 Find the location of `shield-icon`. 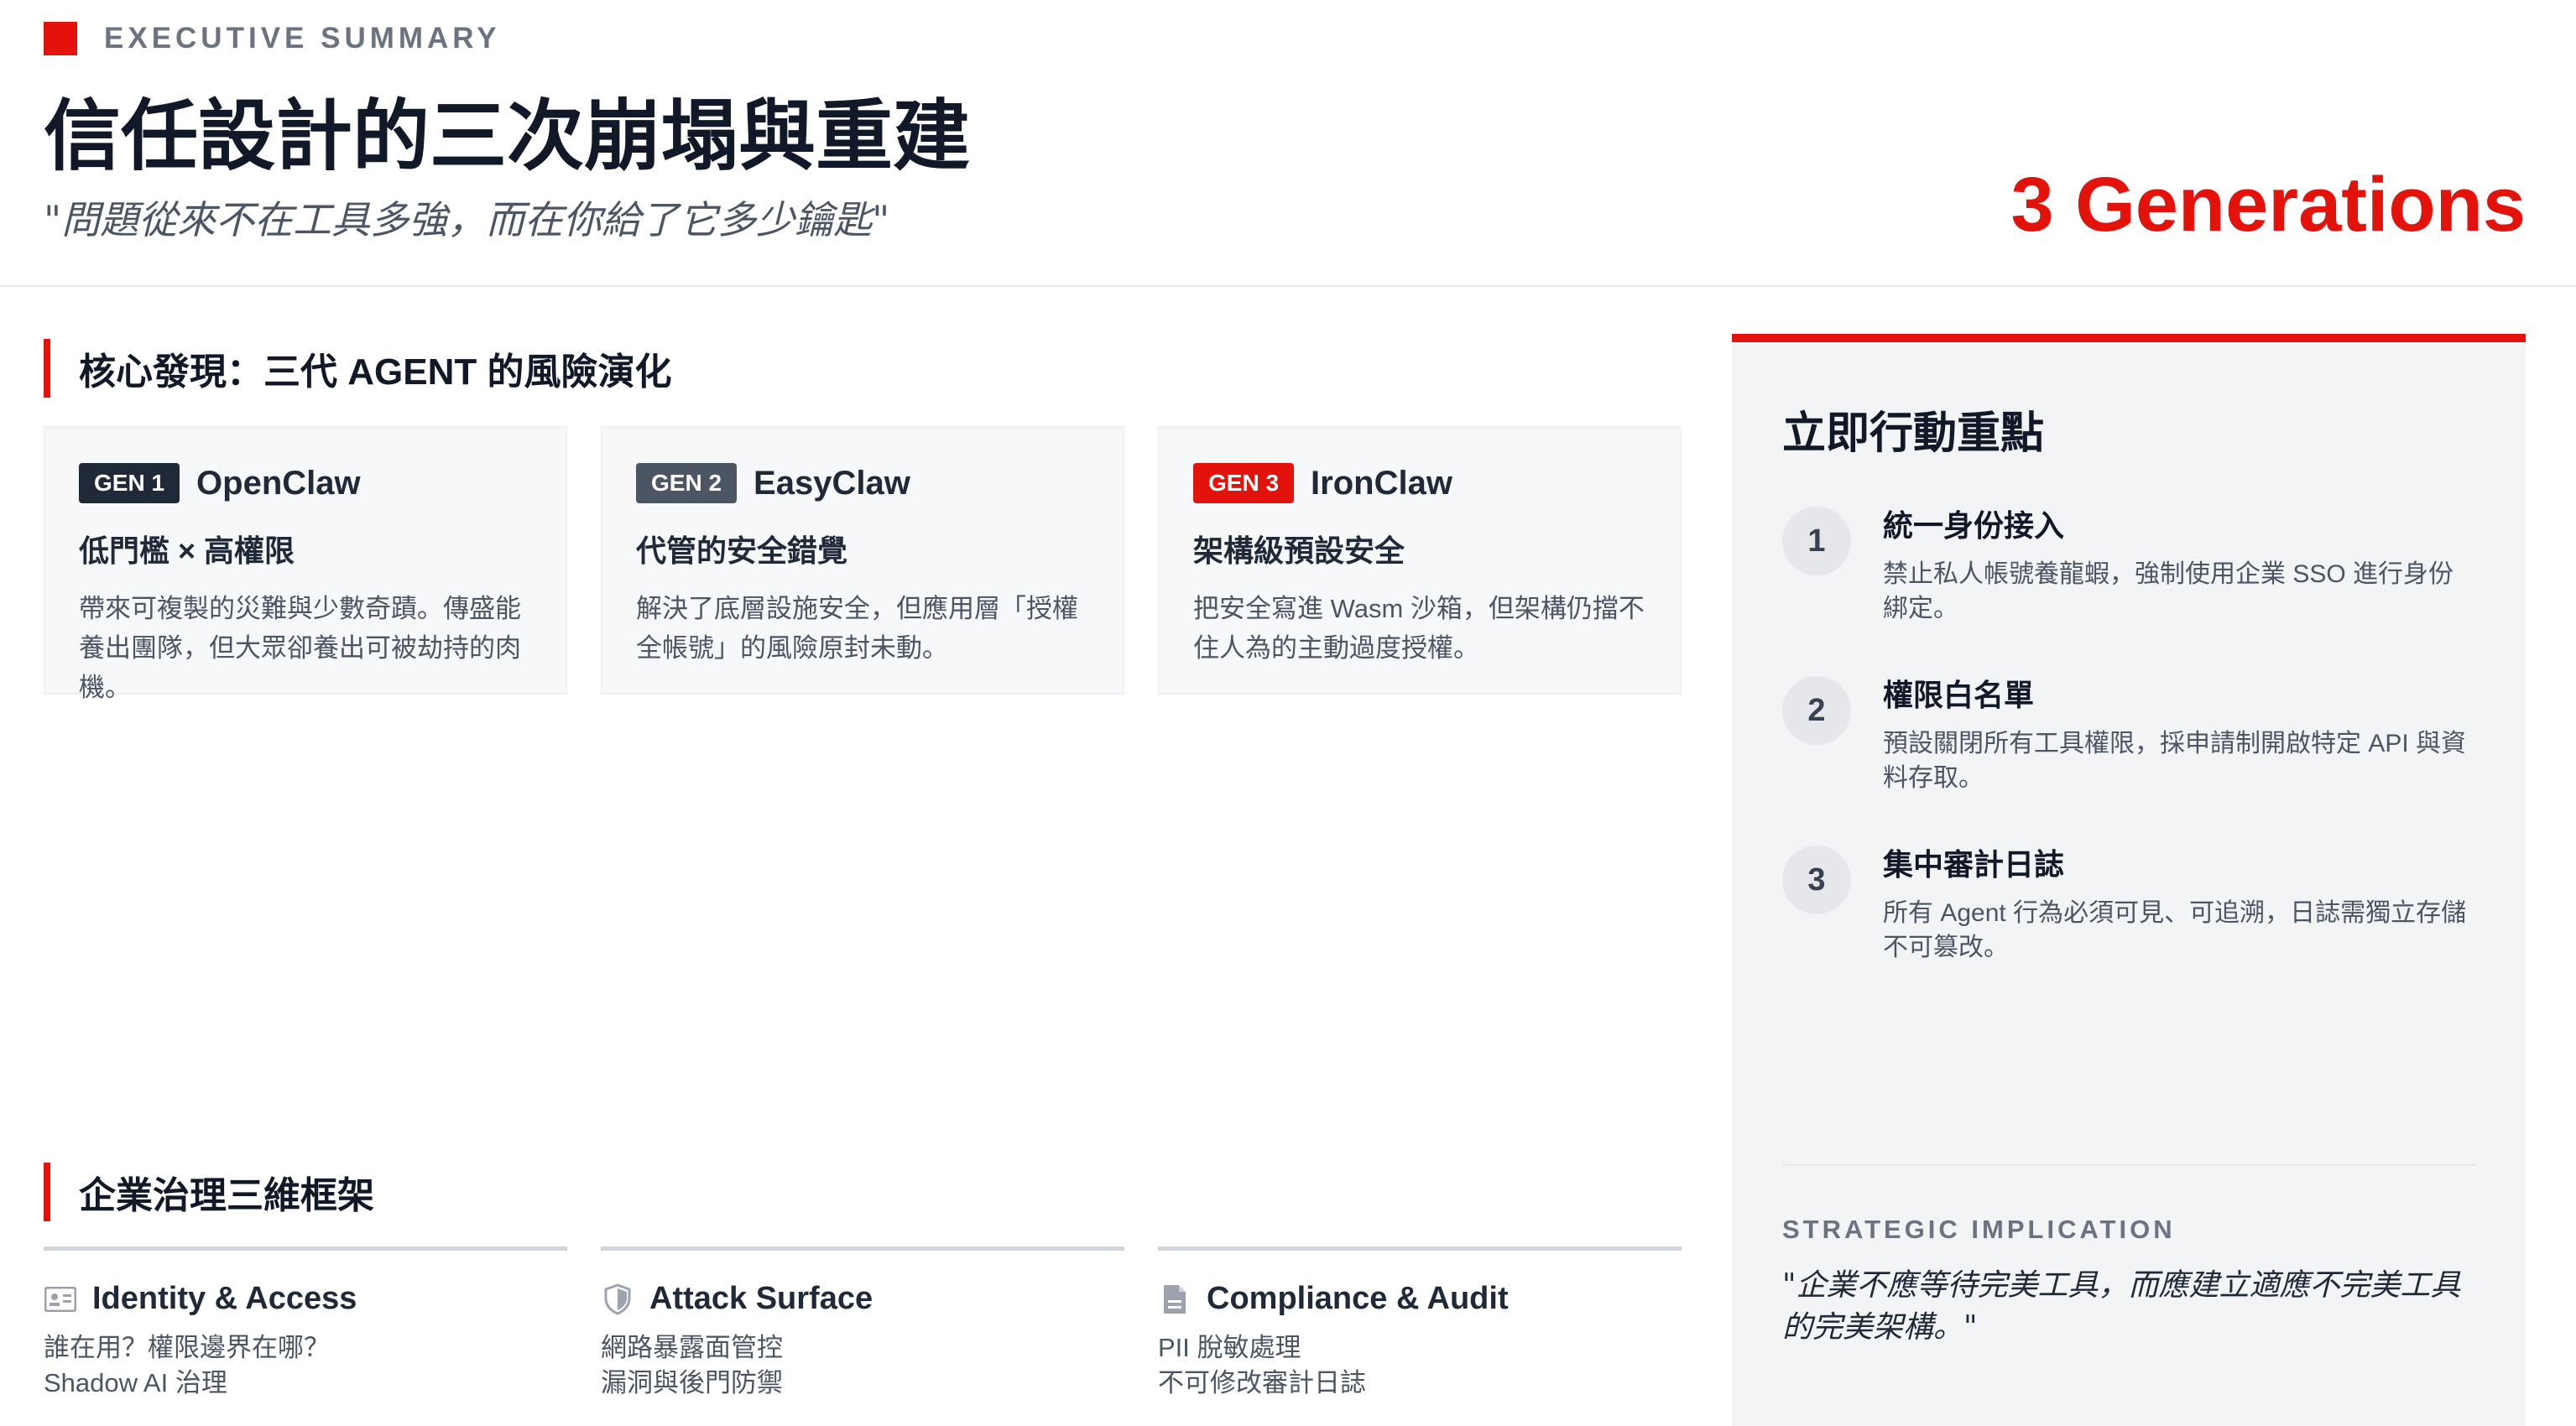

shield-icon is located at coordinates (617, 1299).